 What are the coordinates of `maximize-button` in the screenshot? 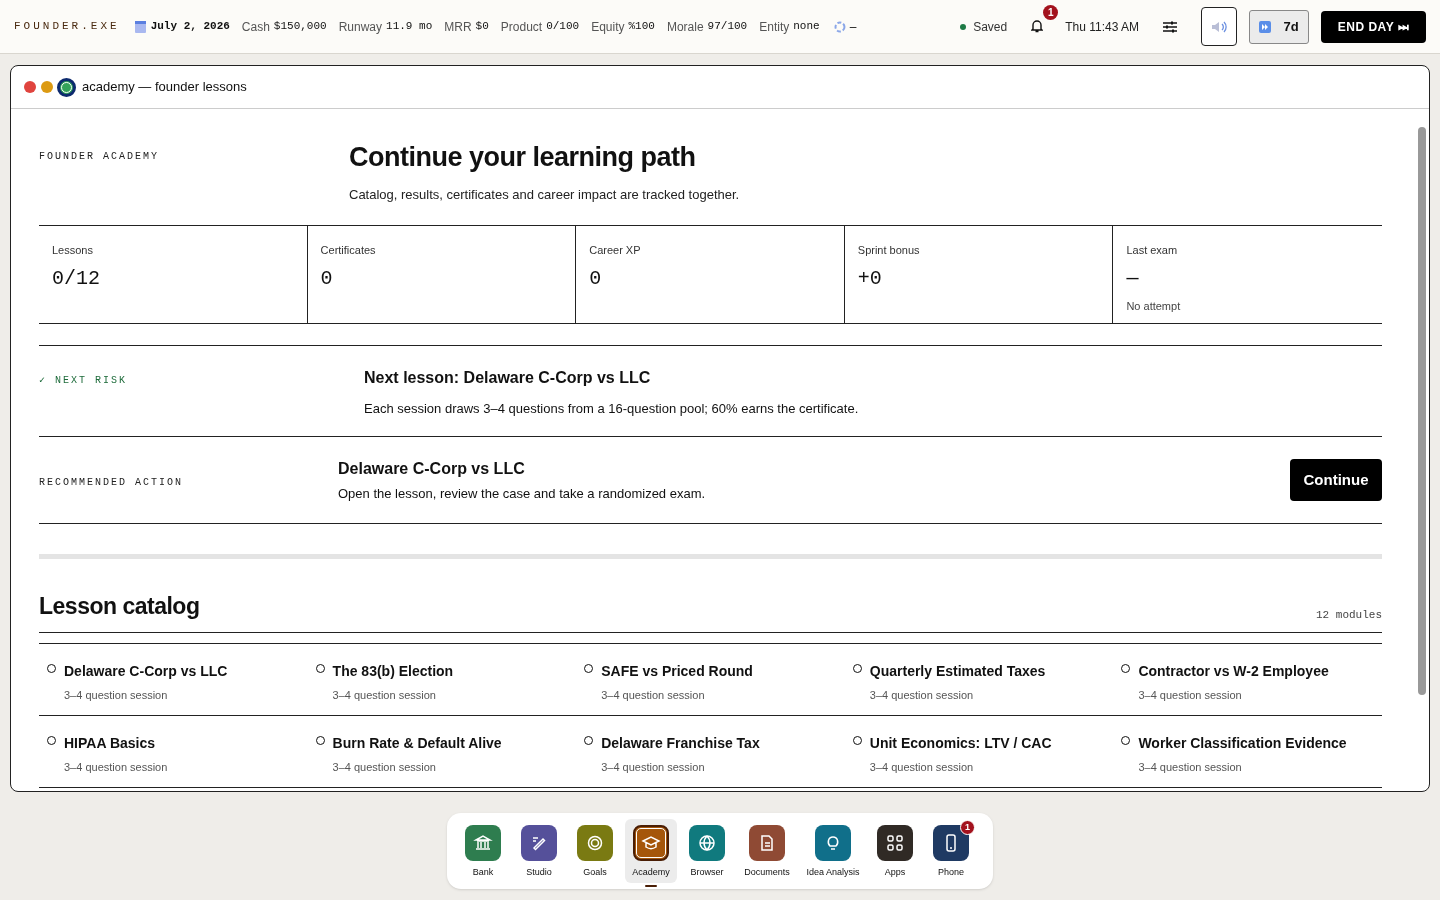 It's located at (66, 87).